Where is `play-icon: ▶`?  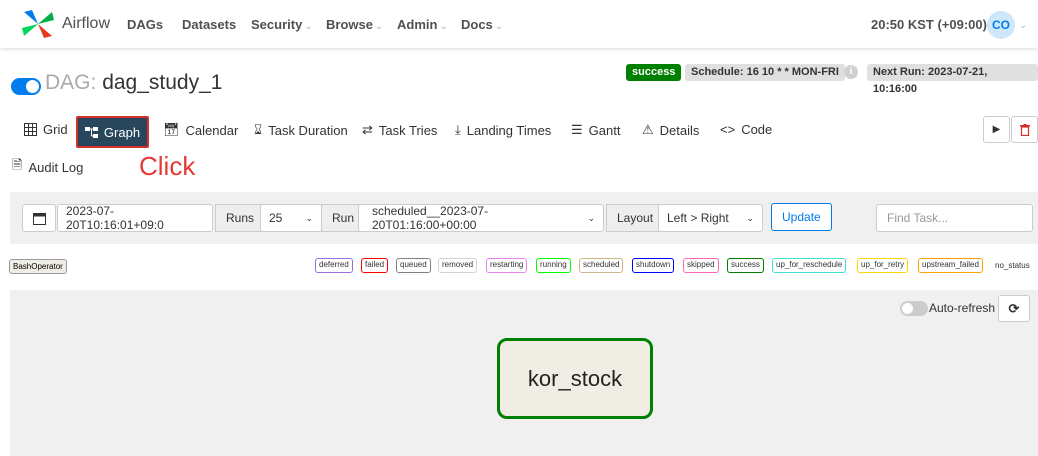
play-icon: ▶ is located at coordinates (996, 129).